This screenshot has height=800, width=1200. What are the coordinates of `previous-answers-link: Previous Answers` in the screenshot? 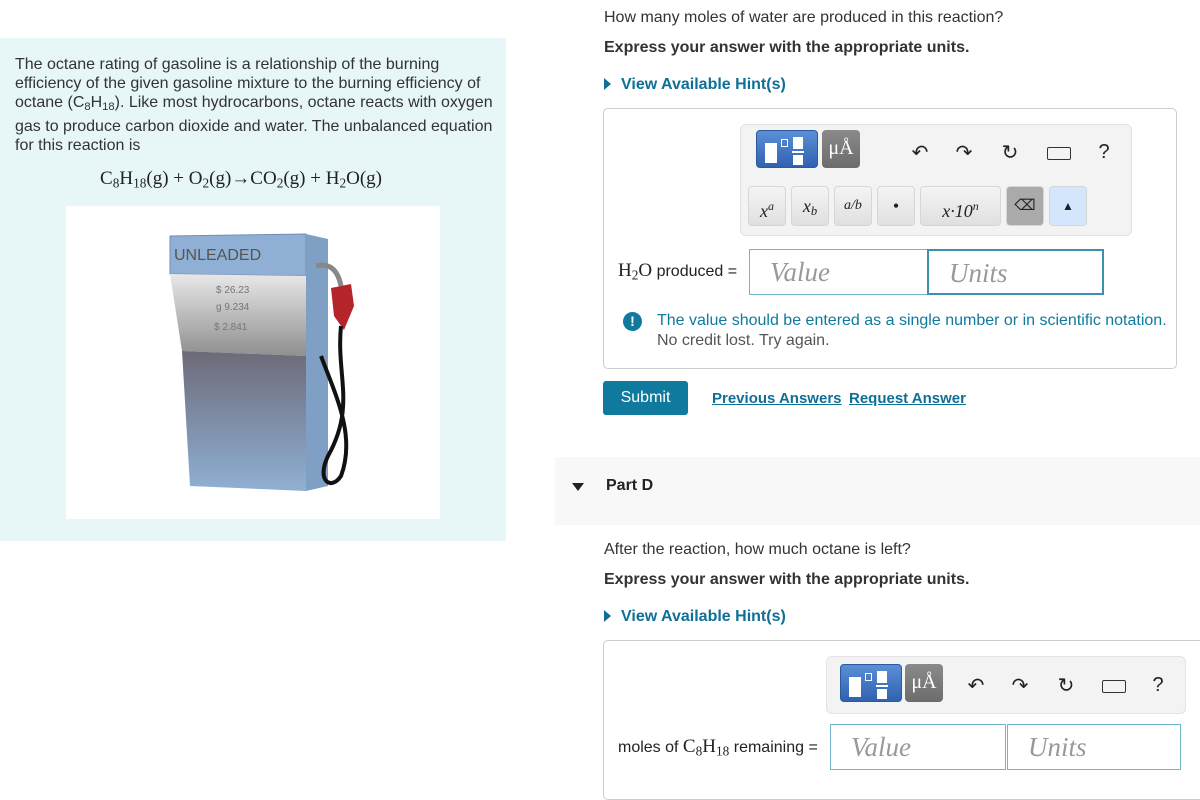 It's located at (777, 398).